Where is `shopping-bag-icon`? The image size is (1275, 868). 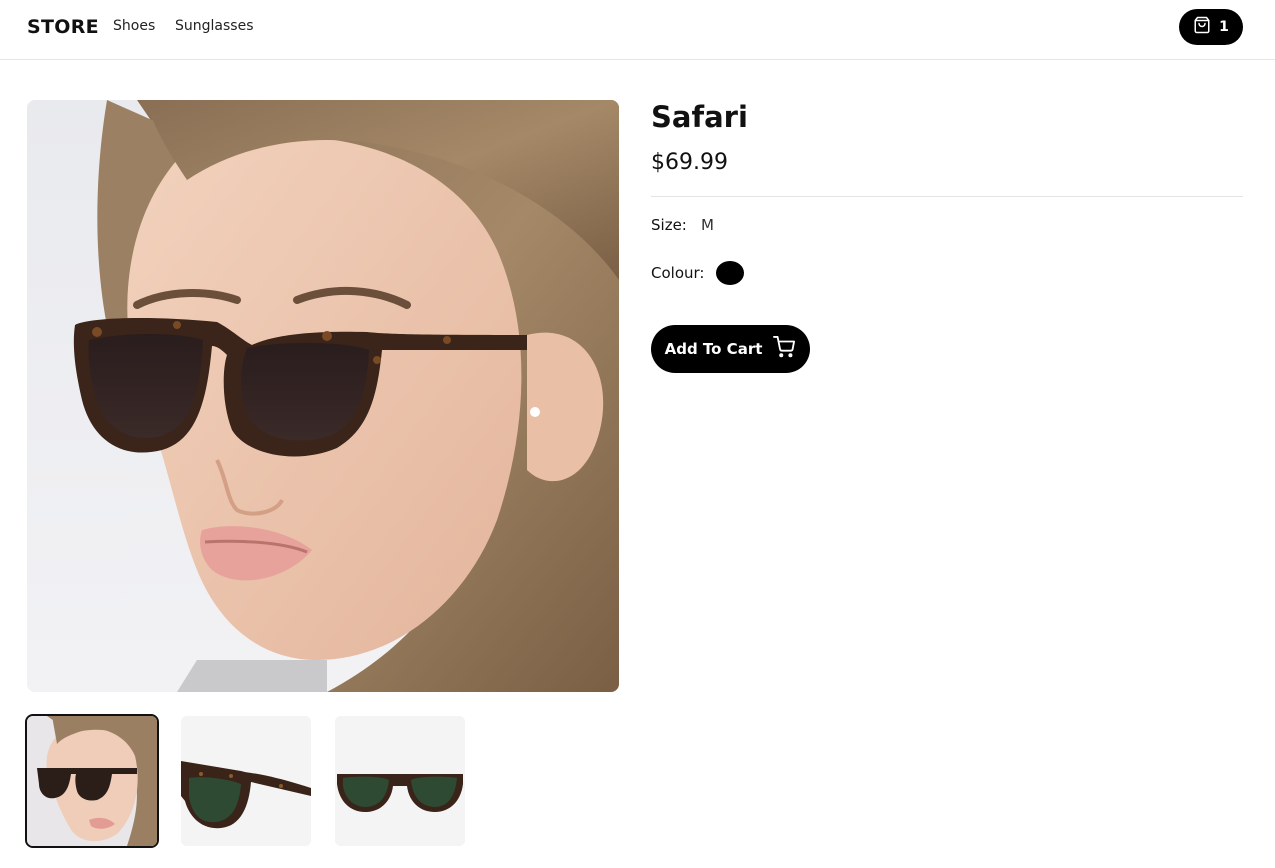
shopping-bag-icon is located at coordinates (1202, 27).